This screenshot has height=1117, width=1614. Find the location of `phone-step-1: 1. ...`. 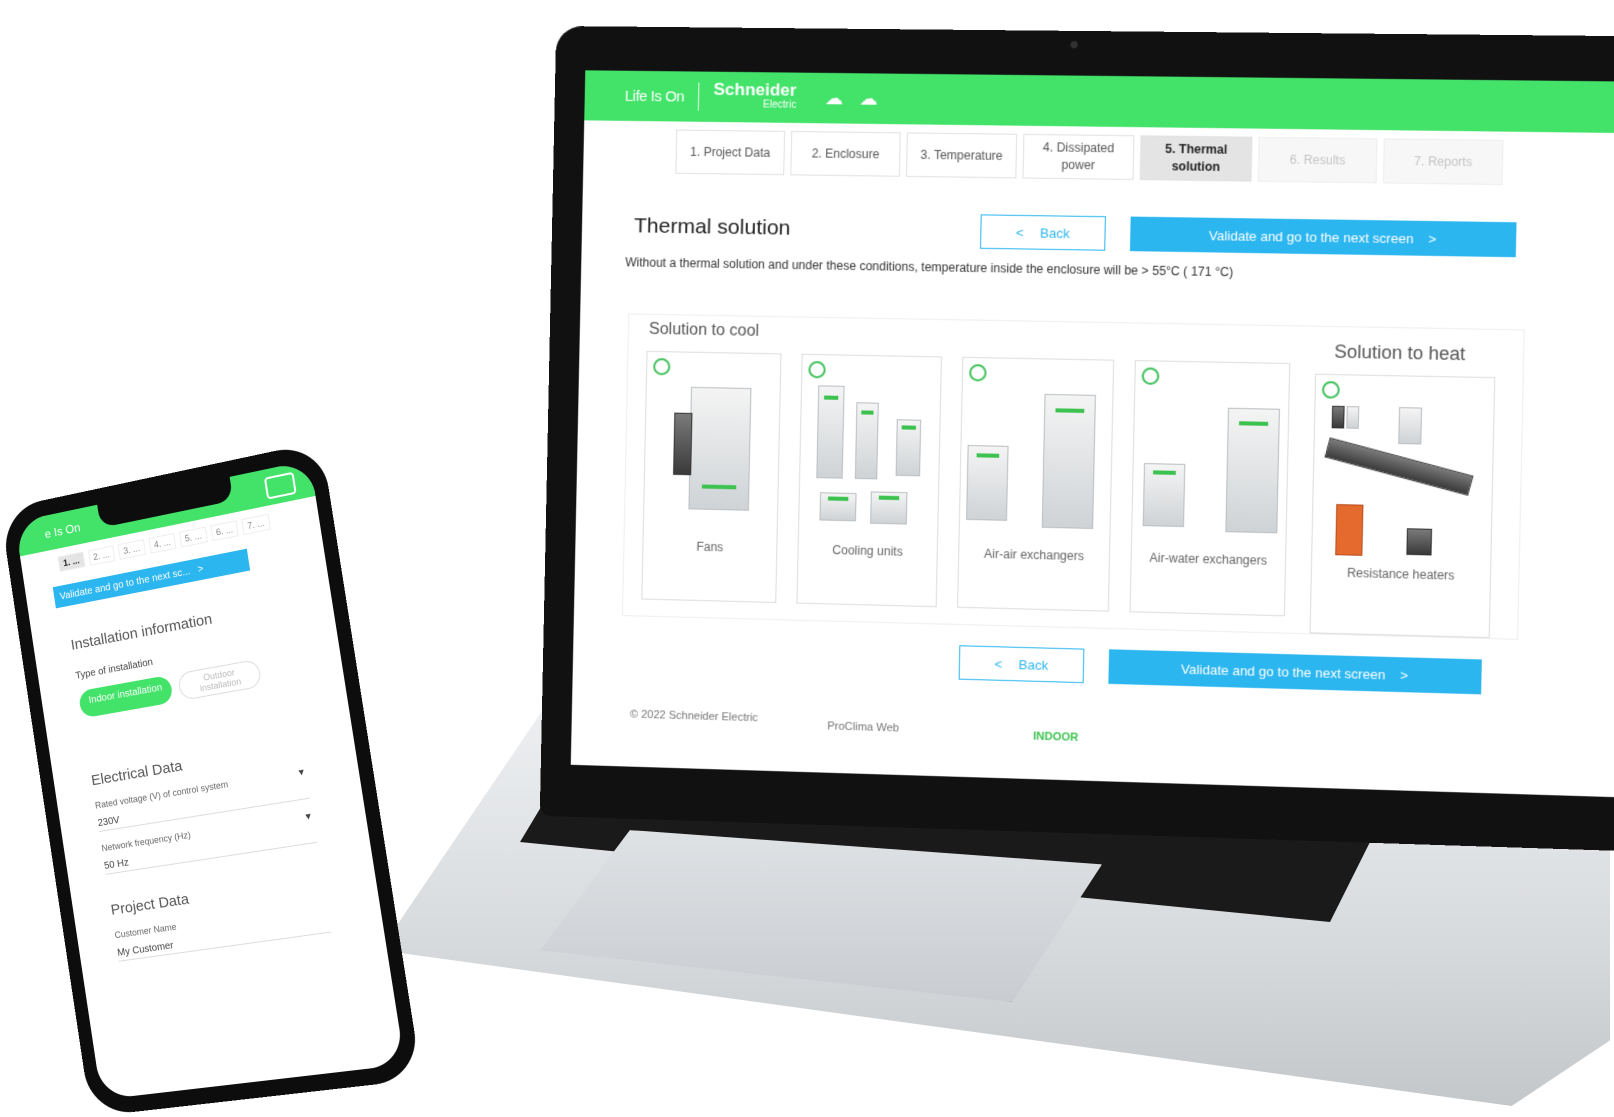

phone-step-1: 1. ... is located at coordinates (72, 561).